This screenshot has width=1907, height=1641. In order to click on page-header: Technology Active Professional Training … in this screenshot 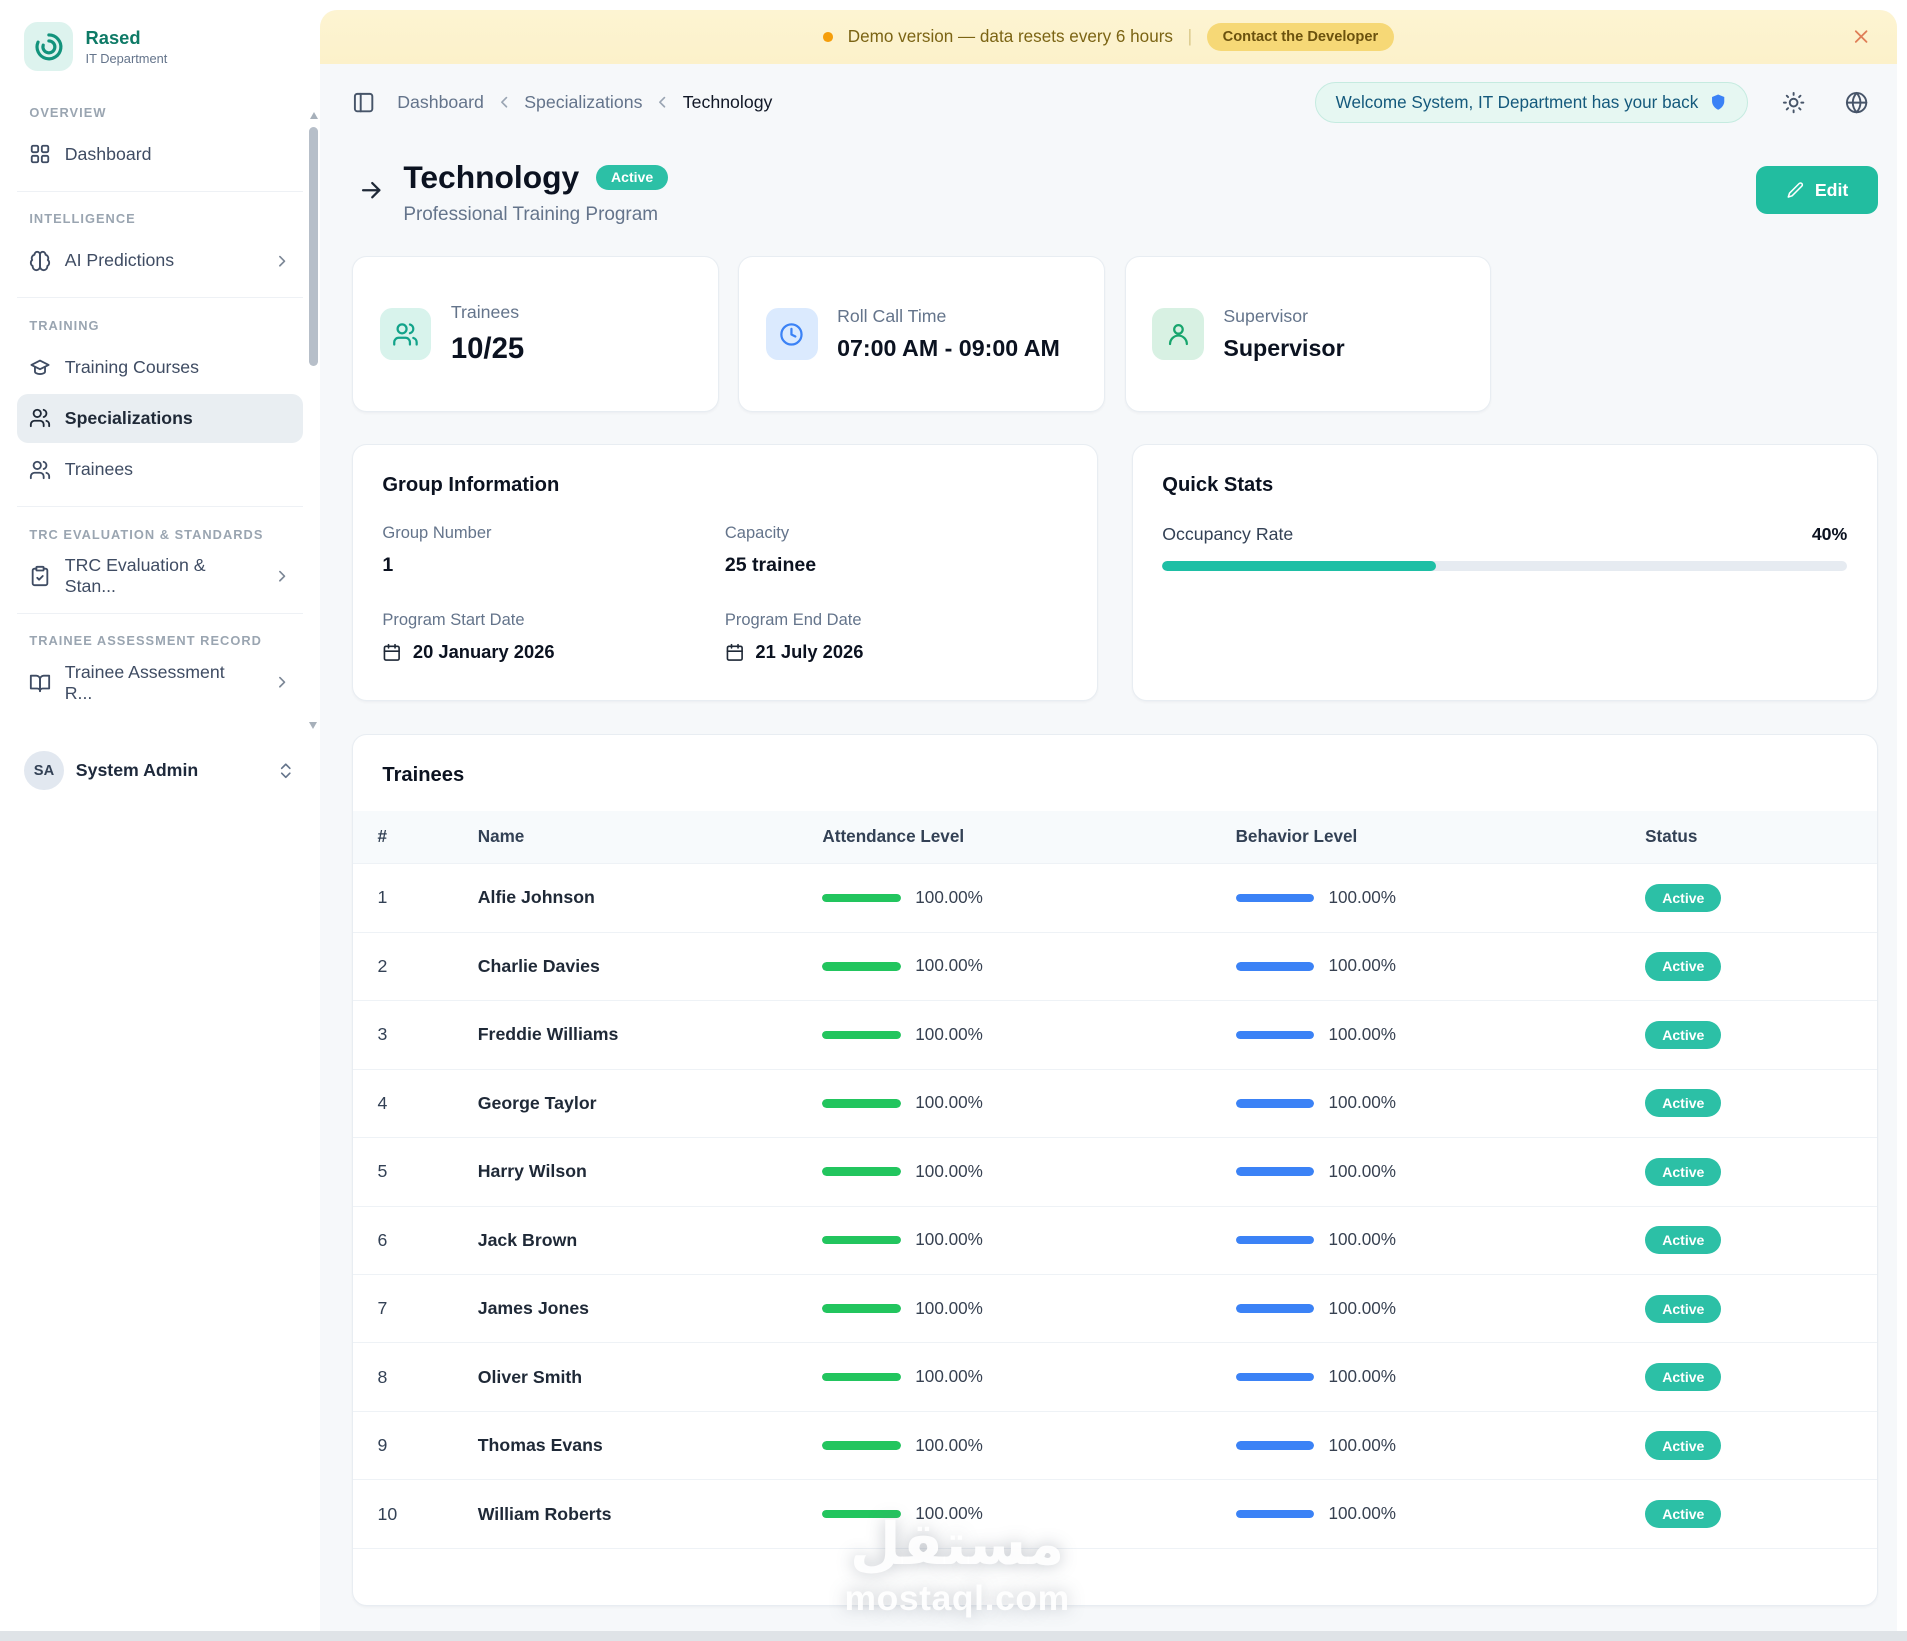, I will do `click(1115, 193)`.